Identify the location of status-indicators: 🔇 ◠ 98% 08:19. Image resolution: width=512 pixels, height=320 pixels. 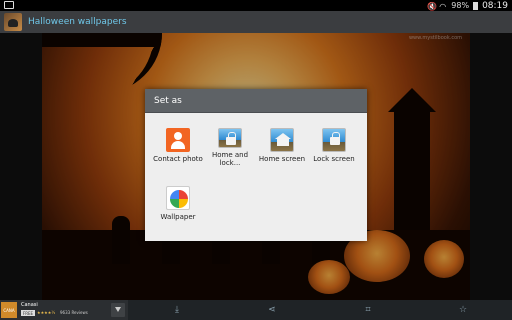
(467, 5).